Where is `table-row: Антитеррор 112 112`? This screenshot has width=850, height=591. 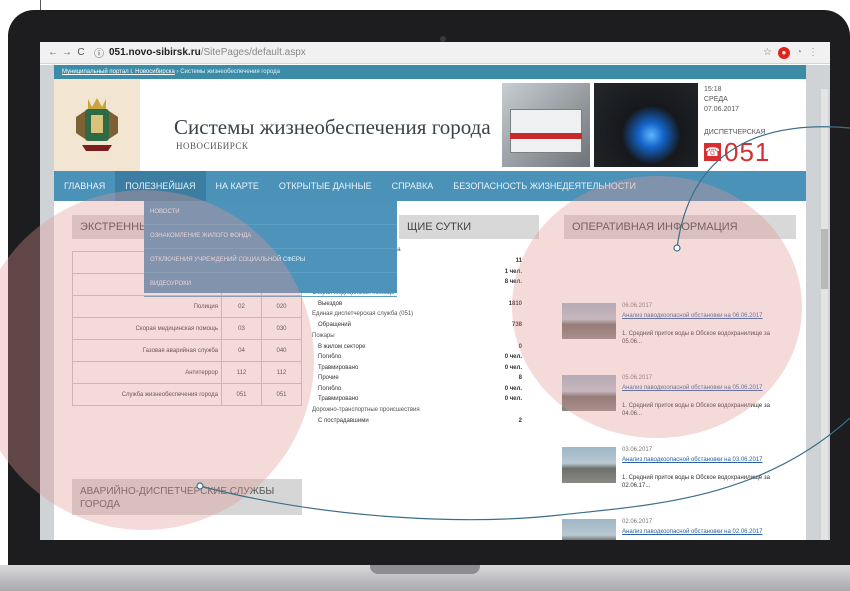
table-row: Антитеррор 112 112 is located at coordinates (187, 372).